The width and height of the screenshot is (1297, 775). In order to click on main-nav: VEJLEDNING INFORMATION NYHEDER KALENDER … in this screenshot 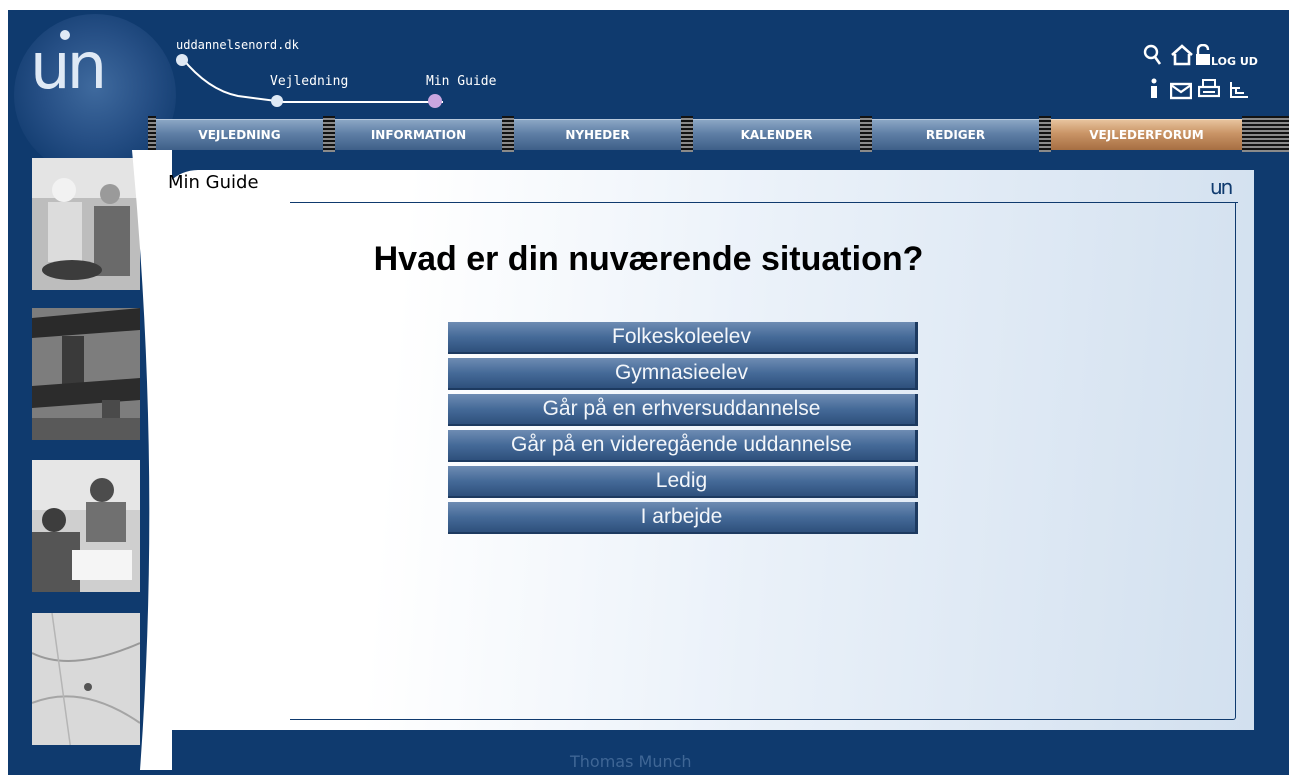, I will do `click(718, 134)`.